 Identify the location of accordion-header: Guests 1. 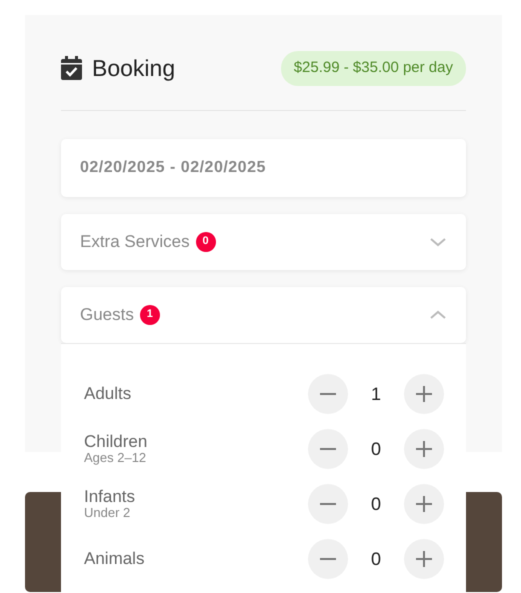
(263, 314).